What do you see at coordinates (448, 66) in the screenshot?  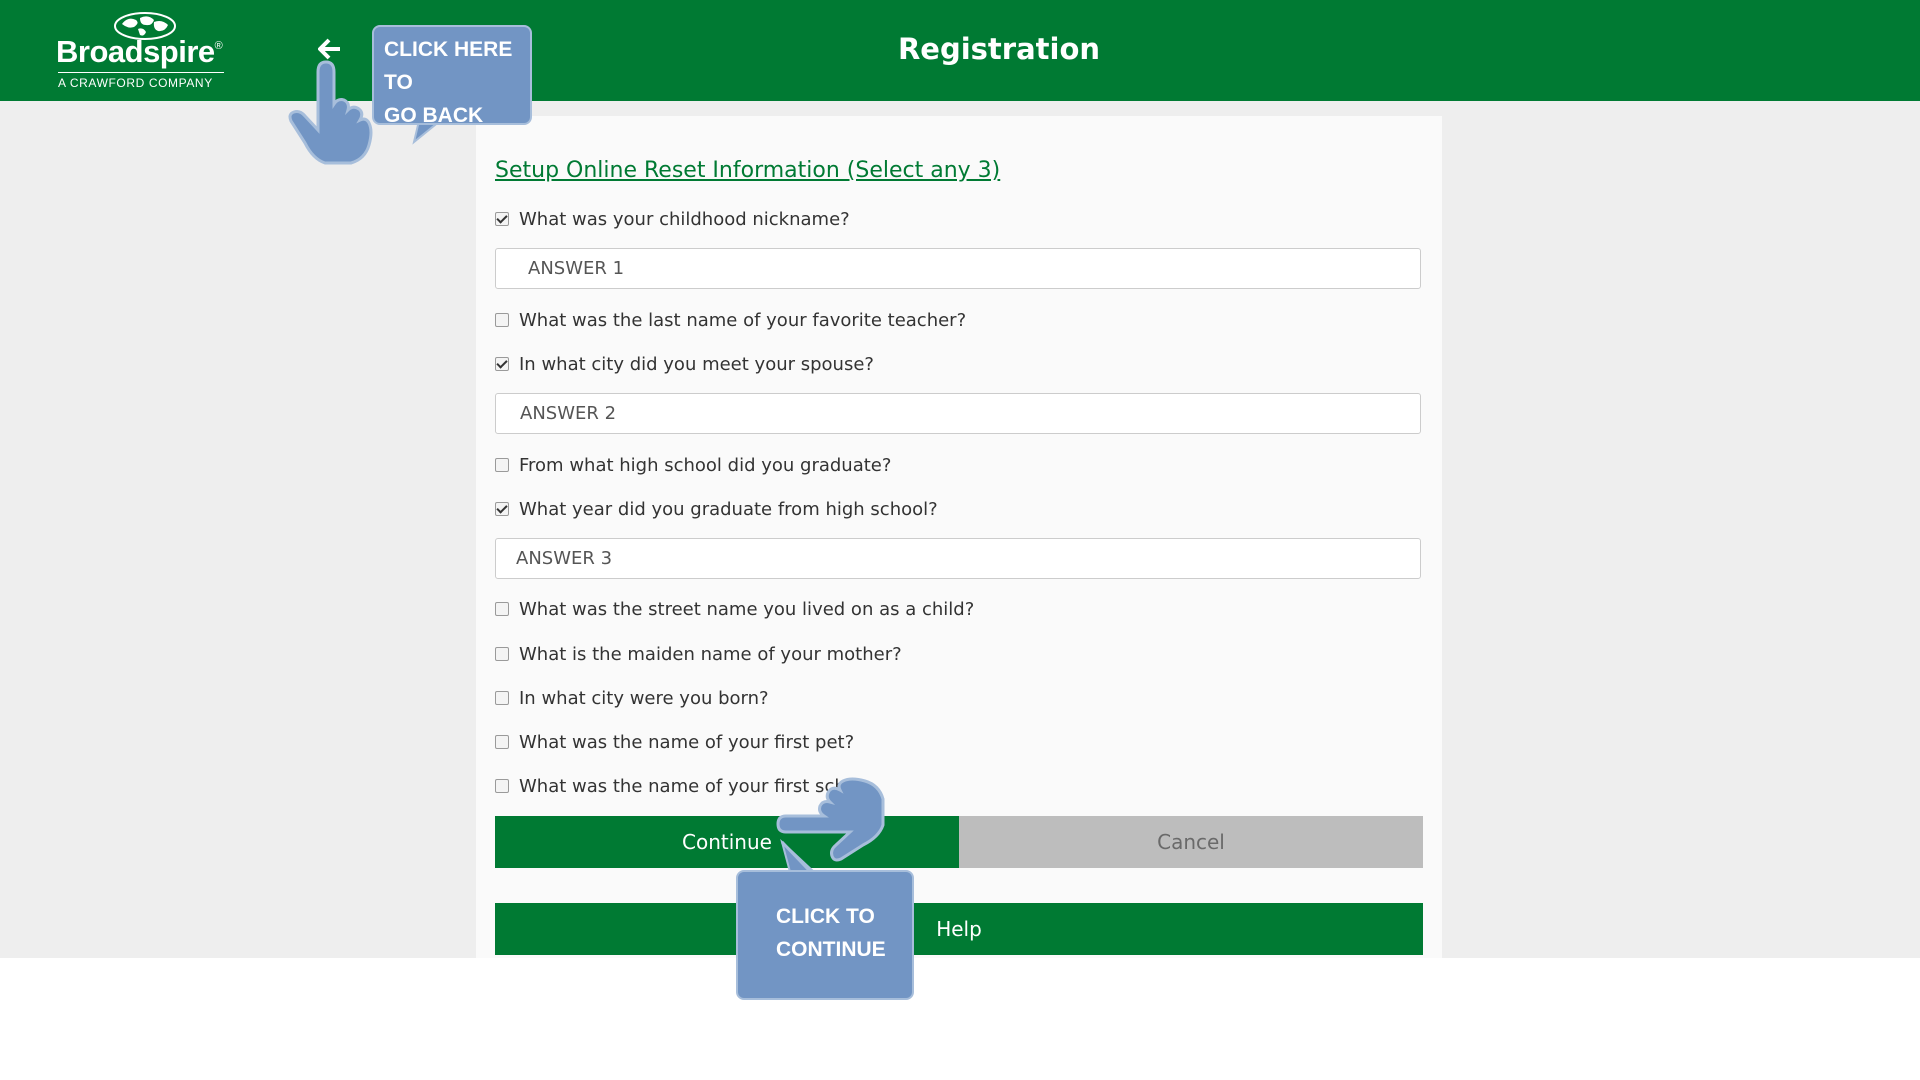 I see `callout-line: CLICK HERE TO` at bounding box center [448, 66].